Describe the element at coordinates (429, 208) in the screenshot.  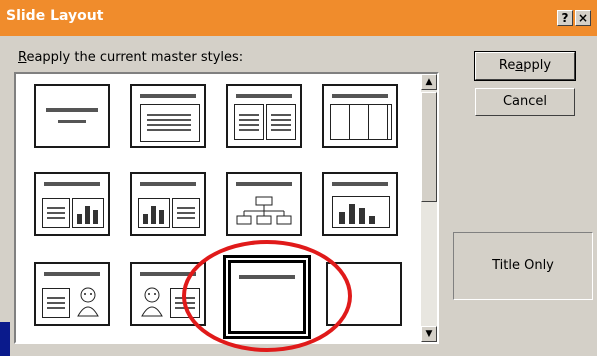
I see `gallery-scrollbar: ▲ ▼` at that location.